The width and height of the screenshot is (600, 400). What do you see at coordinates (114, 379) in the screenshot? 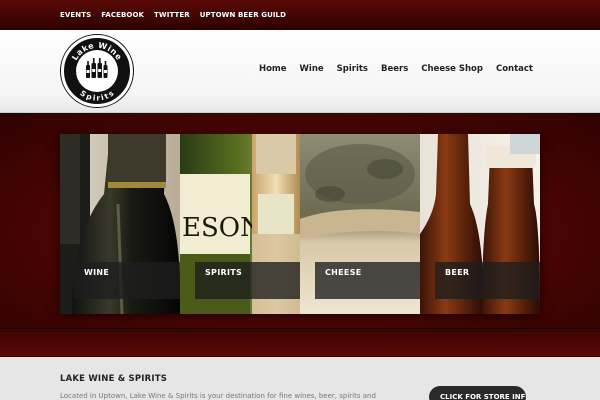
I see `about-title: LAKE WINE & SPIRITS` at bounding box center [114, 379].